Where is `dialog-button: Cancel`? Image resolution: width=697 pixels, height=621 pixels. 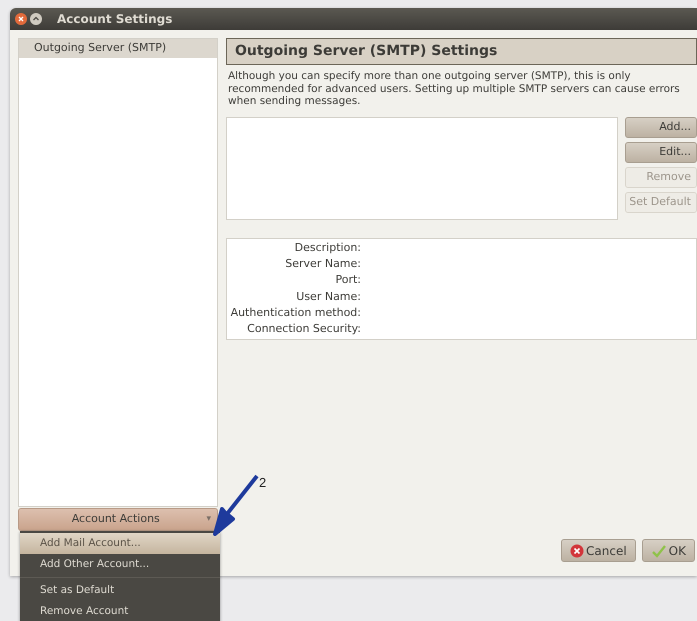 dialog-button: Cancel is located at coordinates (598, 550).